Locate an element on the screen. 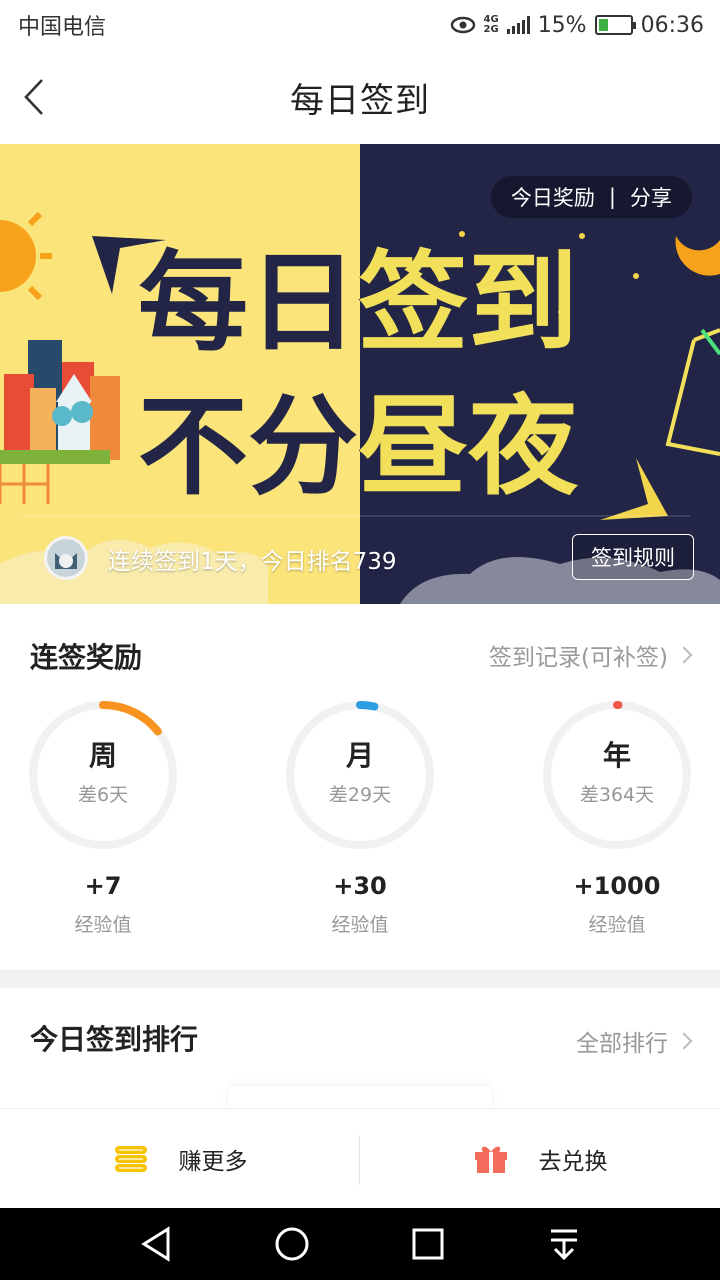  reward-share-pill: 今日奖励 | 分享 is located at coordinates (591, 197).